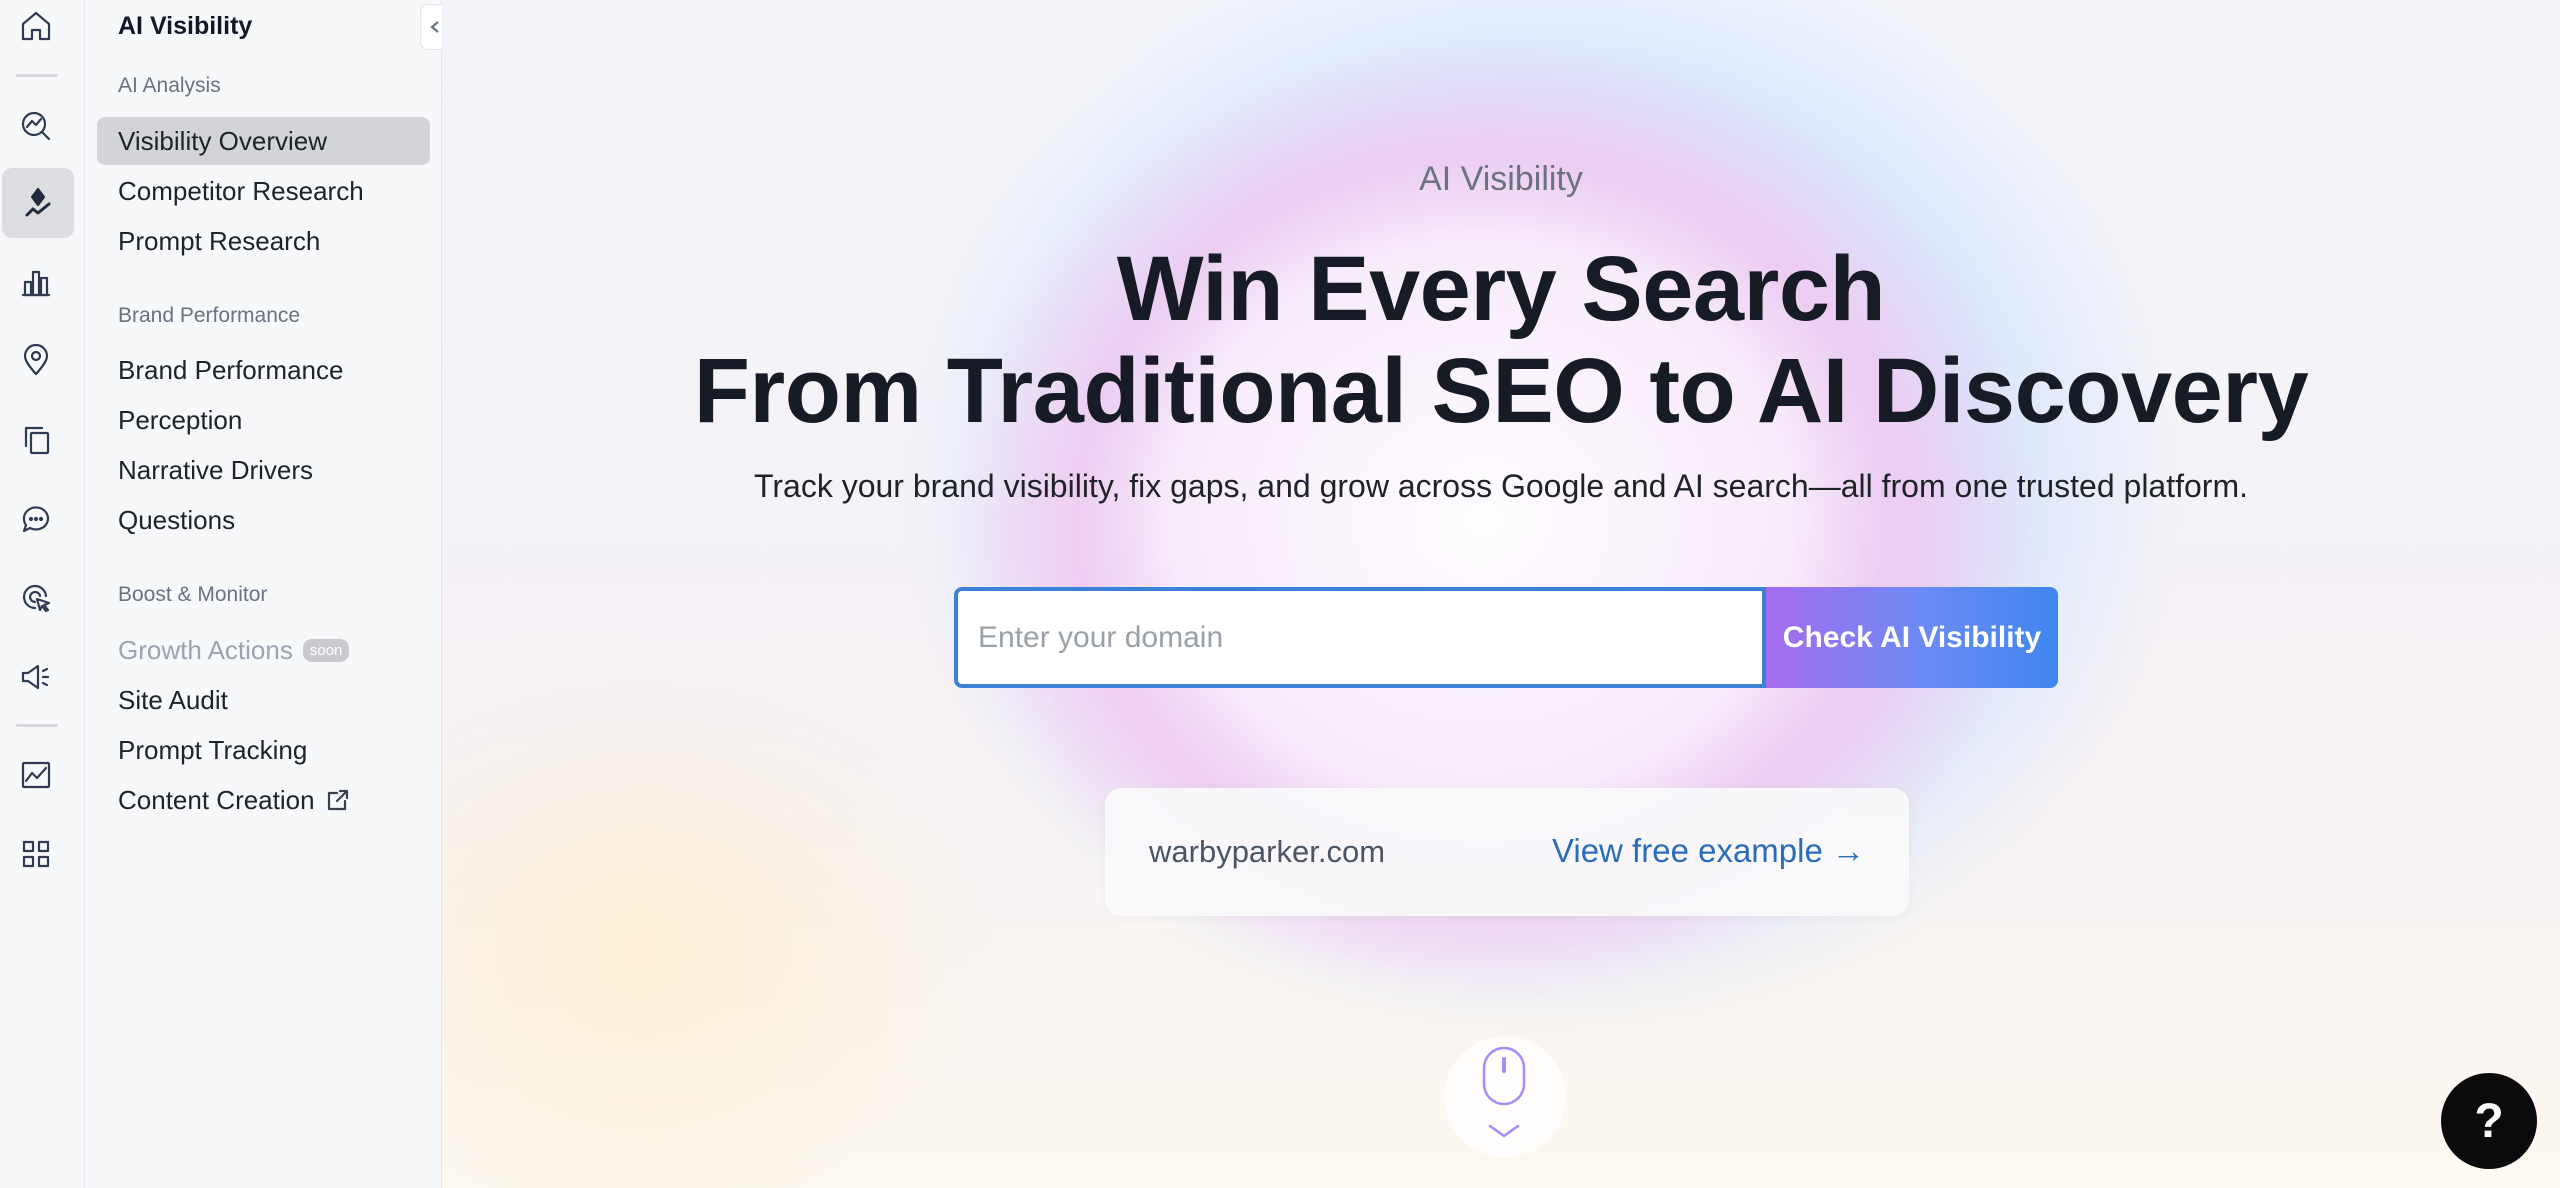 The image size is (2560, 1188). Describe the element at coordinates (36, 440) in the screenshot. I see `copy-pages-icon` at that location.